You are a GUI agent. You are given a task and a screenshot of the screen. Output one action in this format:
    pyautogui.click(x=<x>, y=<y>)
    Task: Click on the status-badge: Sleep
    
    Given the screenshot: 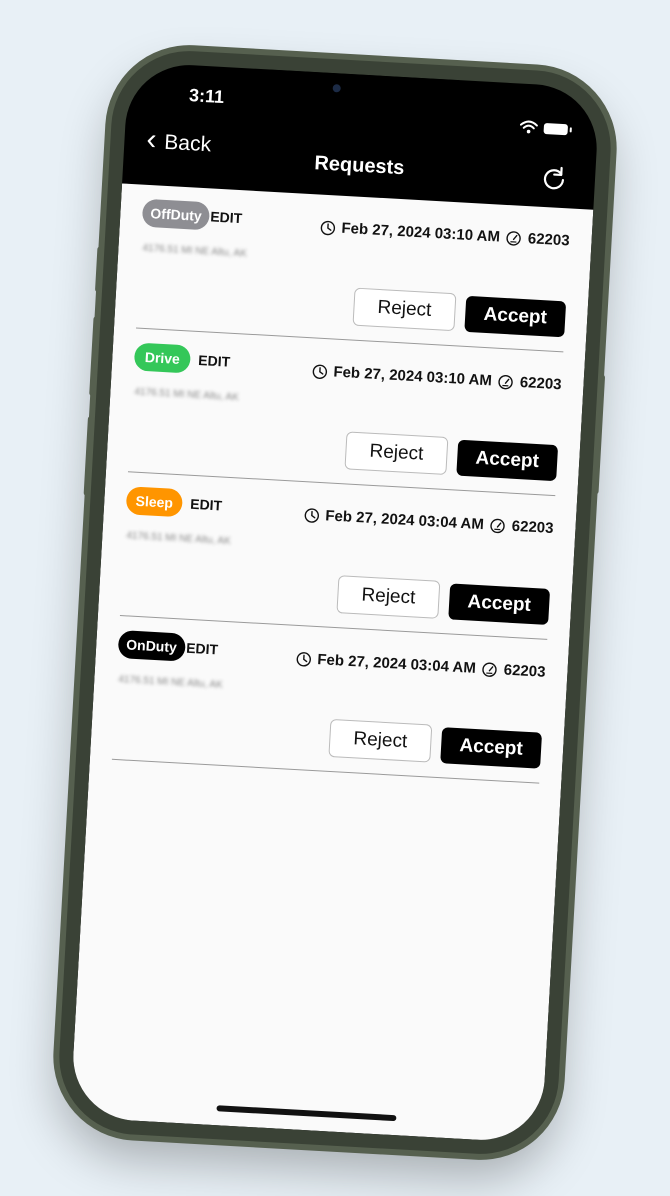 What is the action you would take?
    pyautogui.click(x=154, y=502)
    